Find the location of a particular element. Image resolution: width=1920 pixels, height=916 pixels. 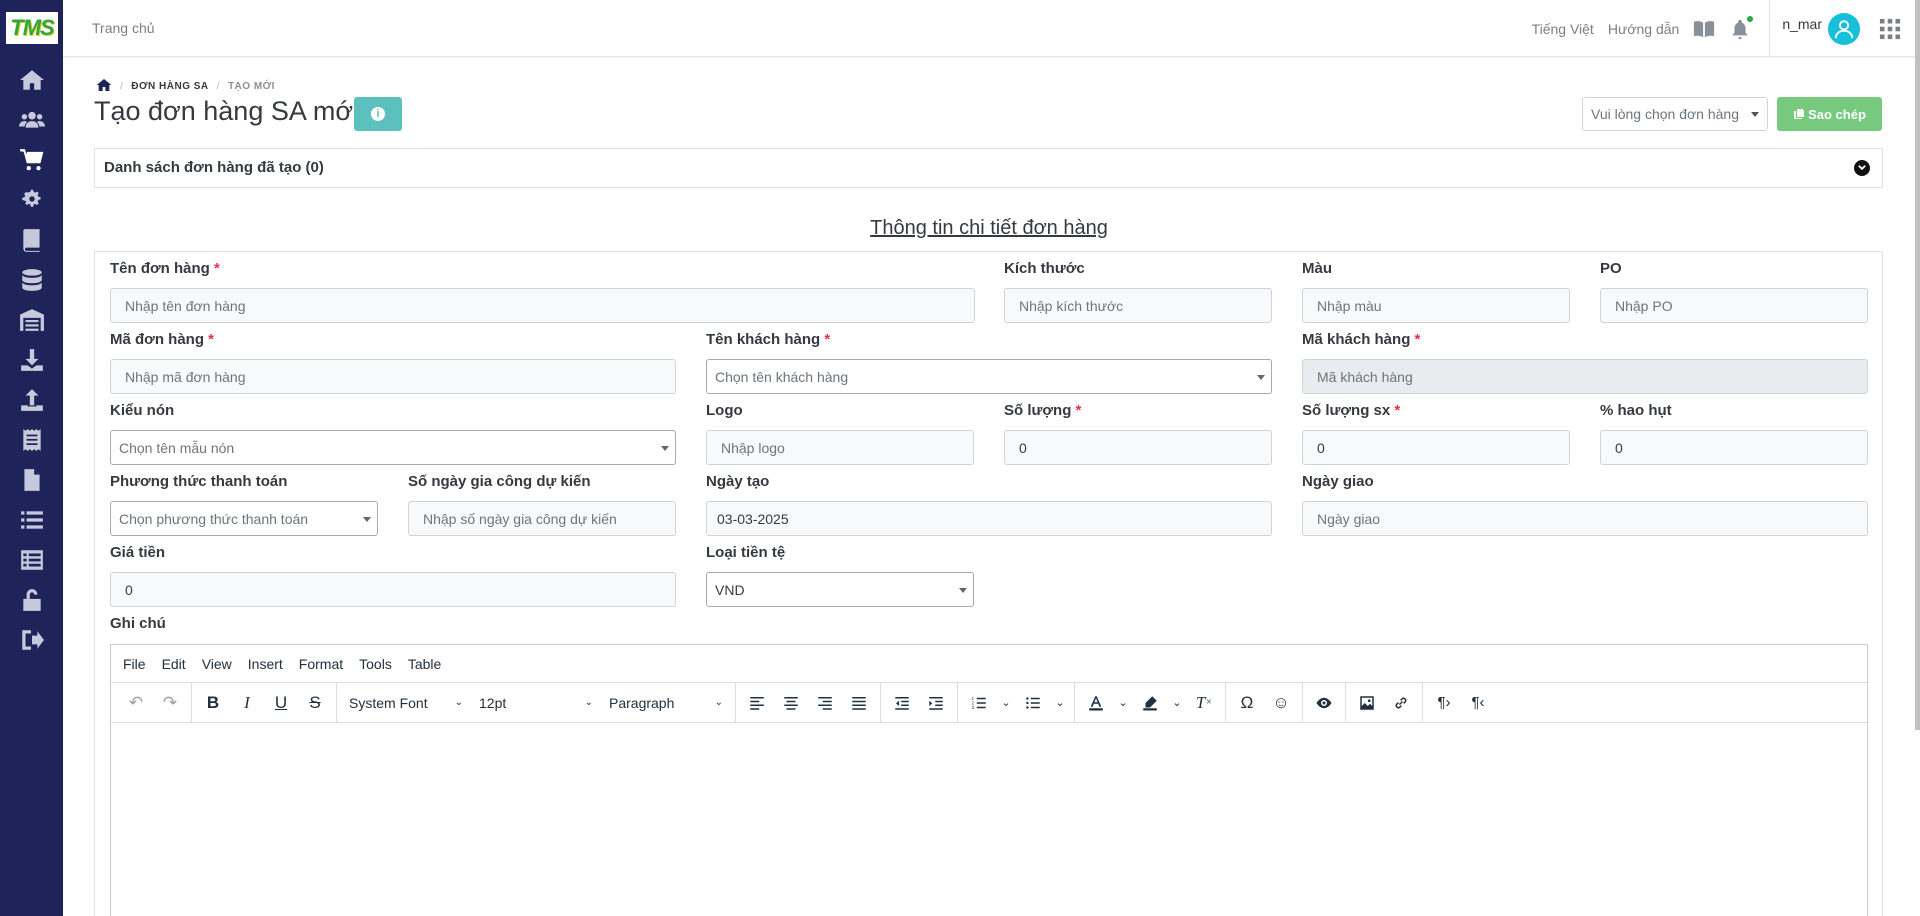

file-icon is located at coordinates (31, 480).